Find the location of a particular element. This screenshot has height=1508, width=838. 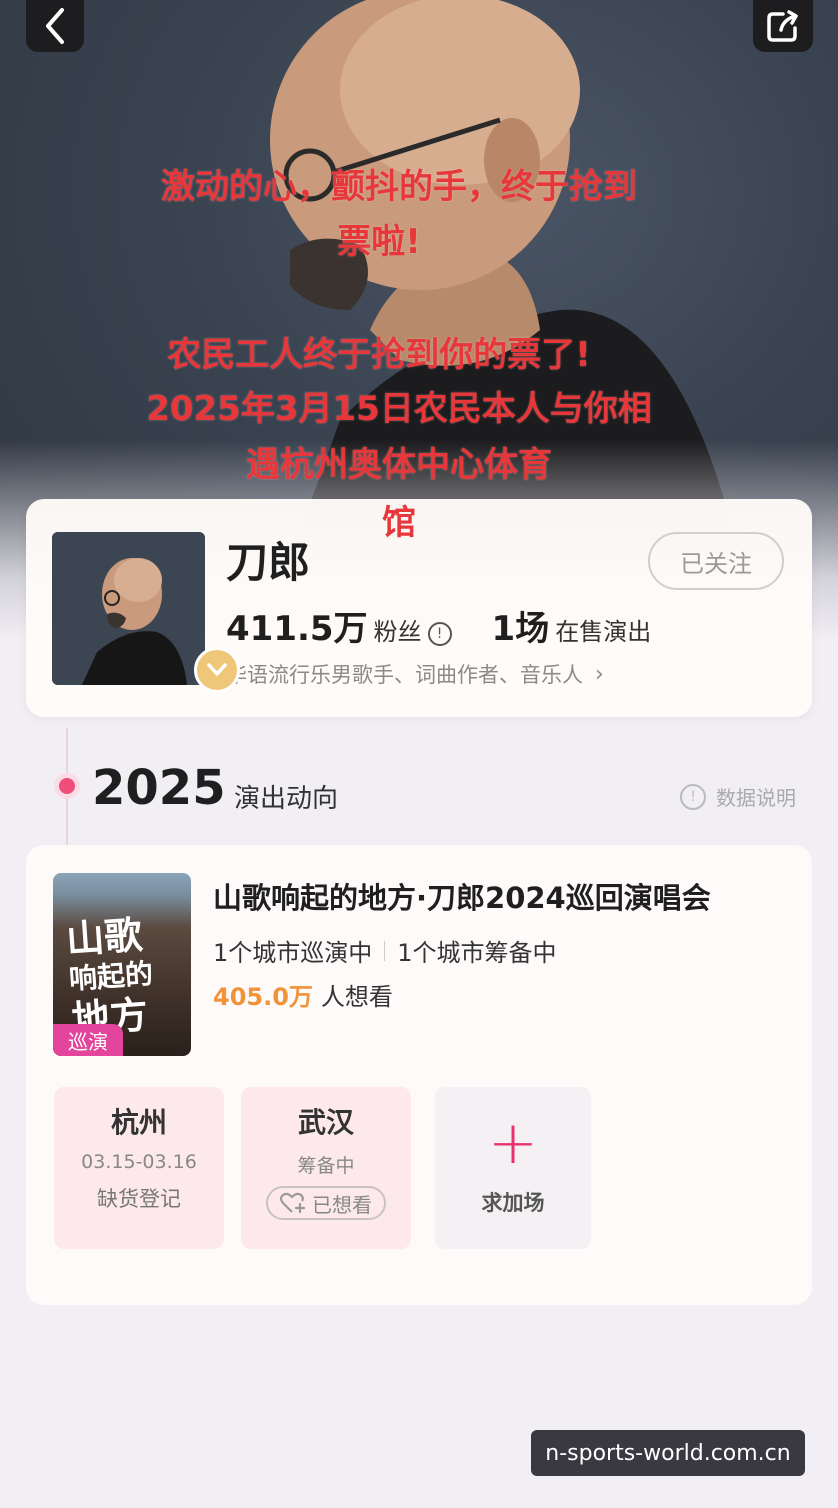

tour-badge: 巡演 is located at coordinates (88, 1040).